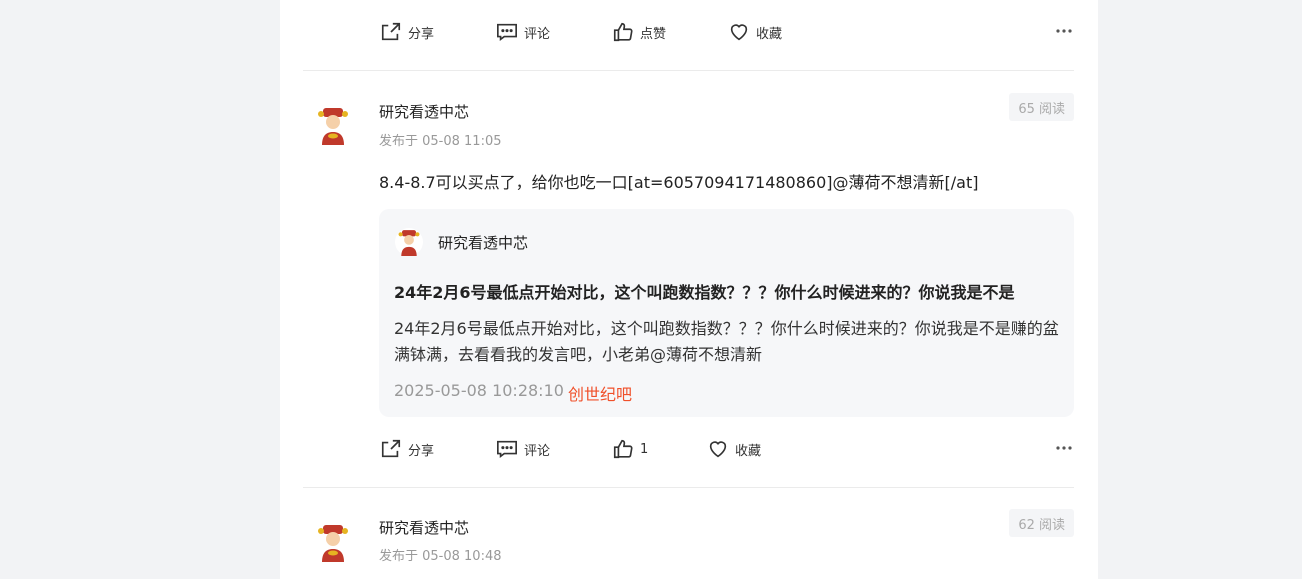  Describe the element at coordinates (440, 556) in the screenshot. I see `post-time: 发布于 05-08 10:48` at that location.